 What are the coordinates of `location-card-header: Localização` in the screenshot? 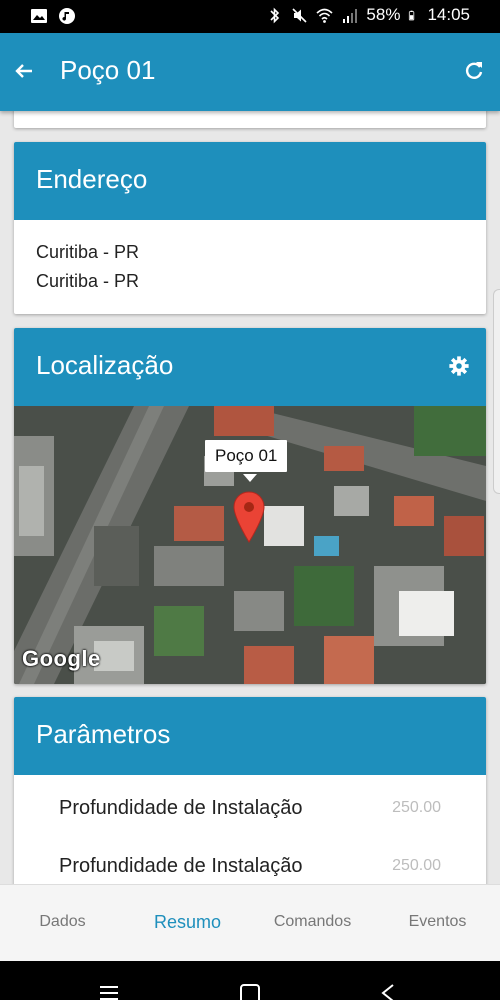 It's located at (250, 367).